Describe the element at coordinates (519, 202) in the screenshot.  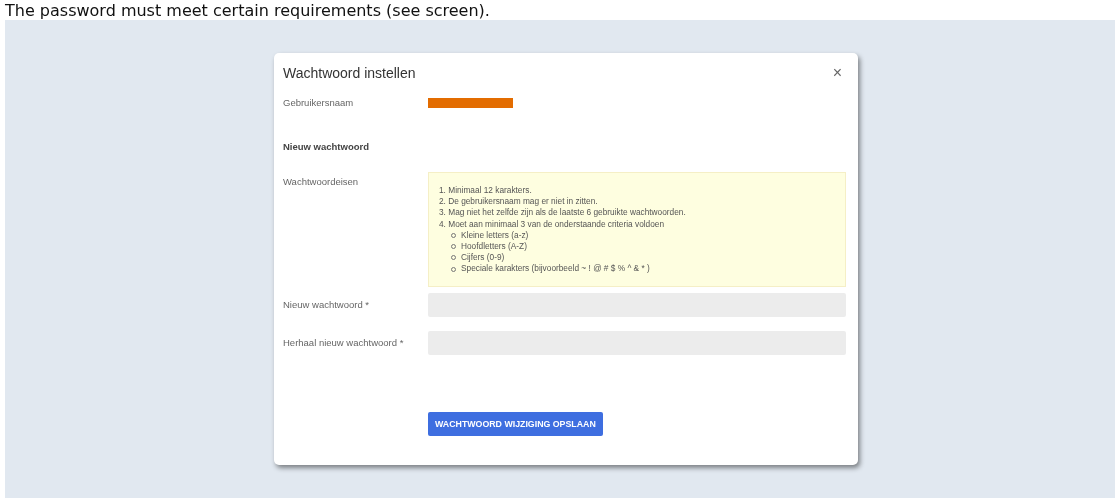
I see `requirement-text: 2. De gebruikersnaam mag er niet in zitten.` at that location.